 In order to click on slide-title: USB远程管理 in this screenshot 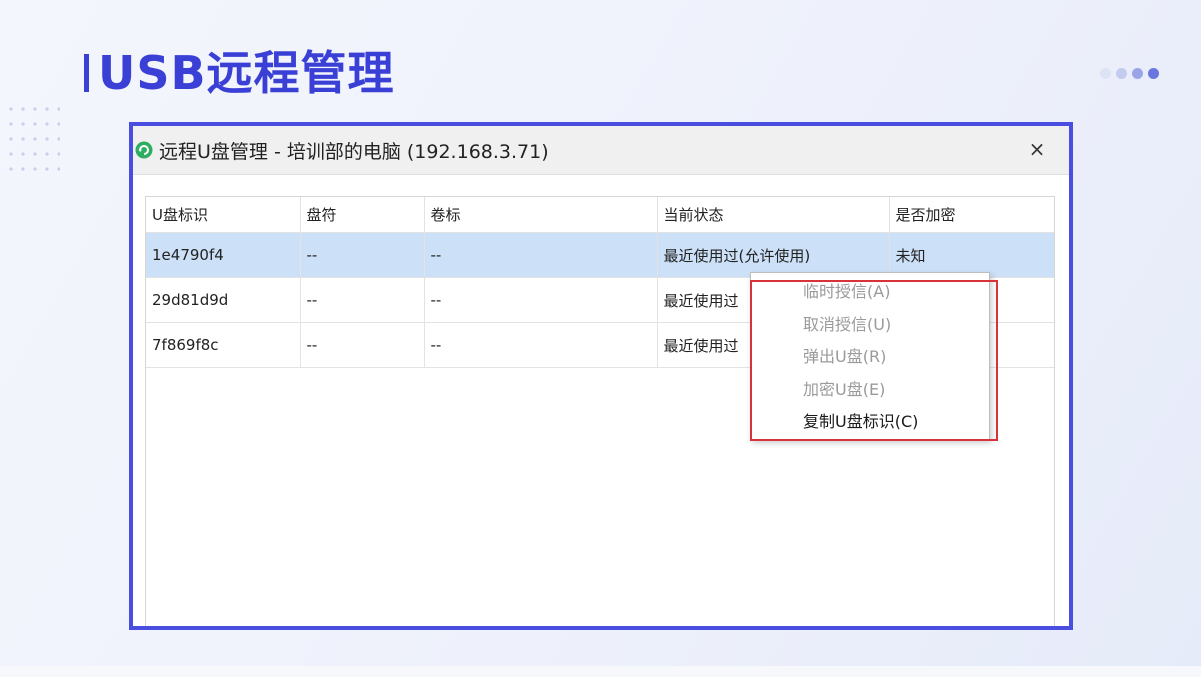, I will do `click(246, 73)`.